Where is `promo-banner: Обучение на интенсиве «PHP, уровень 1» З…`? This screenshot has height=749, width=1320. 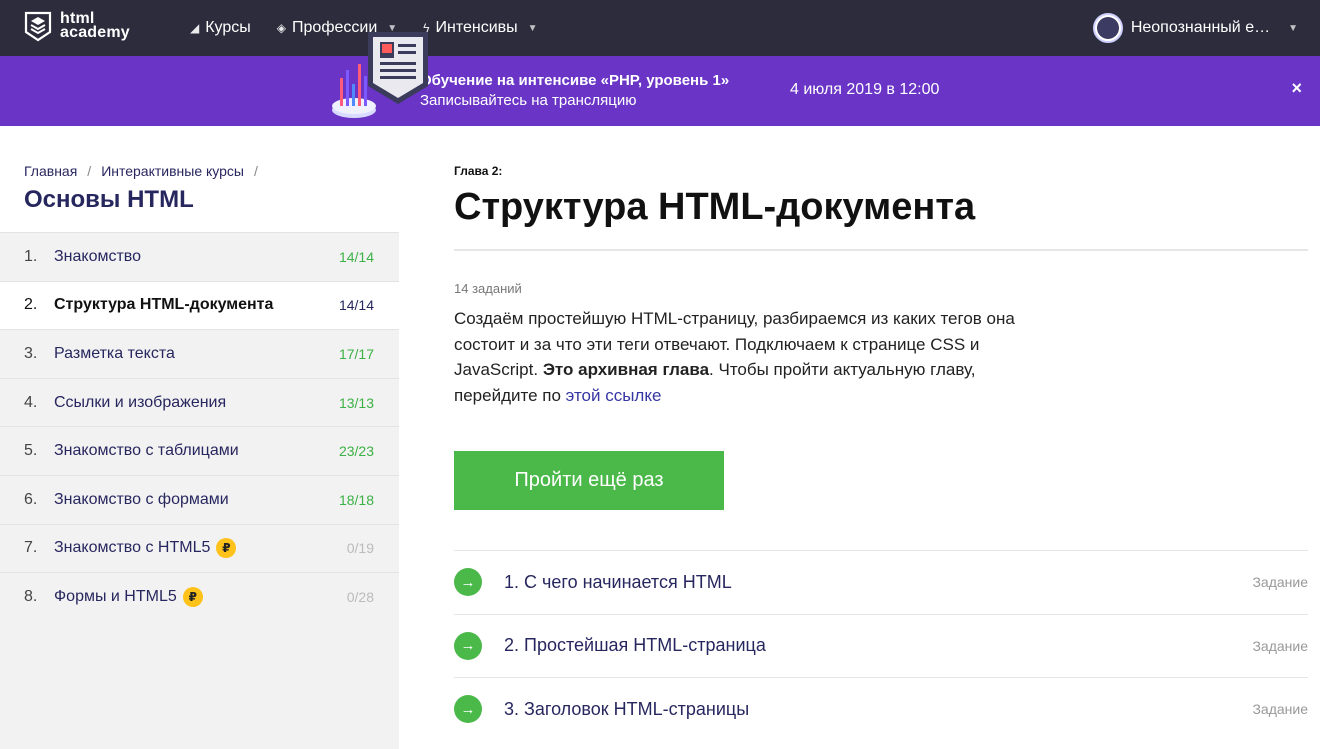 promo-banner: Обучение на интенсиве «PHP, уровень 1» З… is located at coordinates (660, 91).